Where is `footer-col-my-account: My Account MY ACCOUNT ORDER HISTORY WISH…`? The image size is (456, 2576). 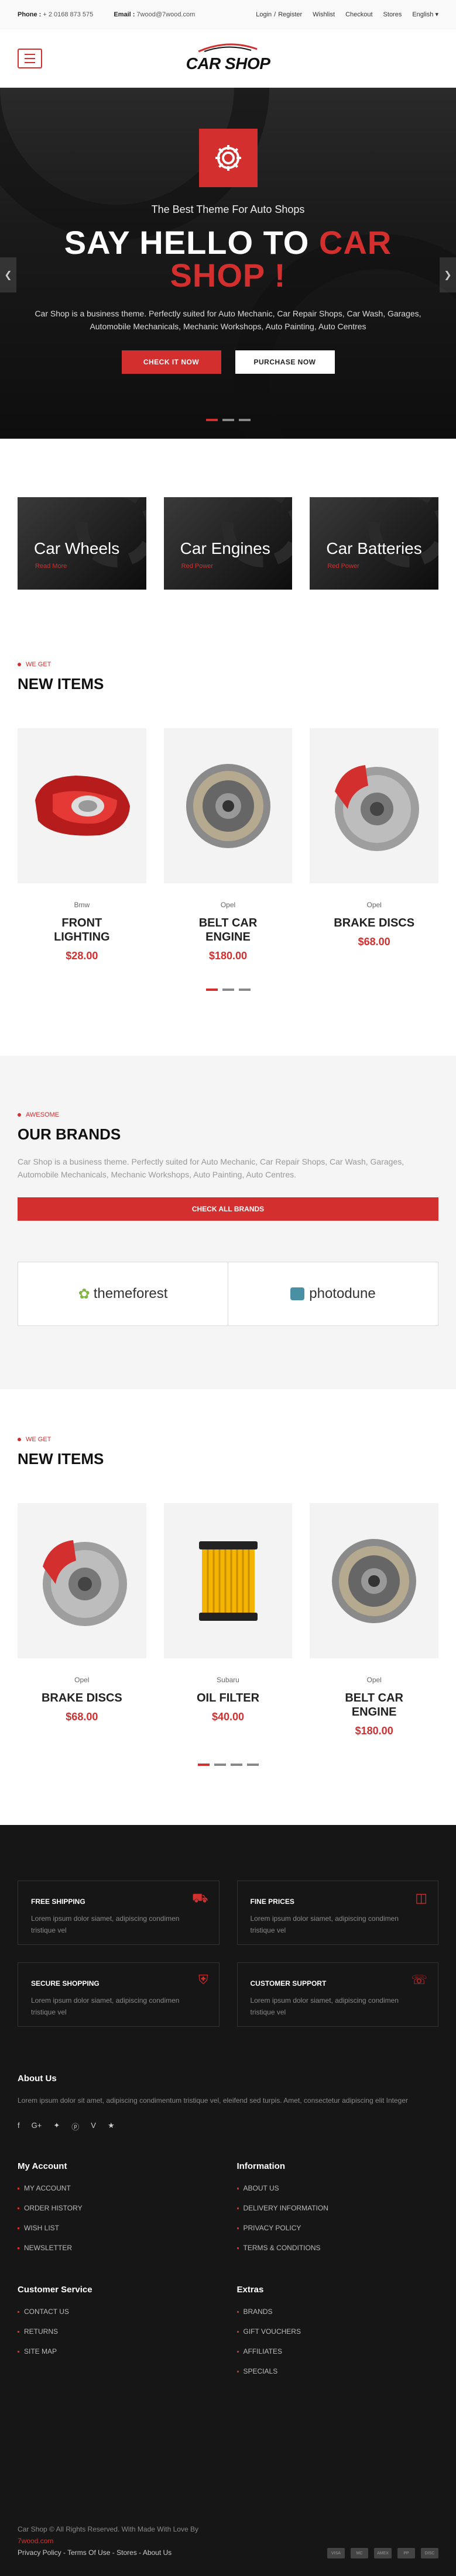
footer-col-my-account: My Account MY ACCOUNT ORDER HISTORY WISH… is located at coordinates (119, 2212).